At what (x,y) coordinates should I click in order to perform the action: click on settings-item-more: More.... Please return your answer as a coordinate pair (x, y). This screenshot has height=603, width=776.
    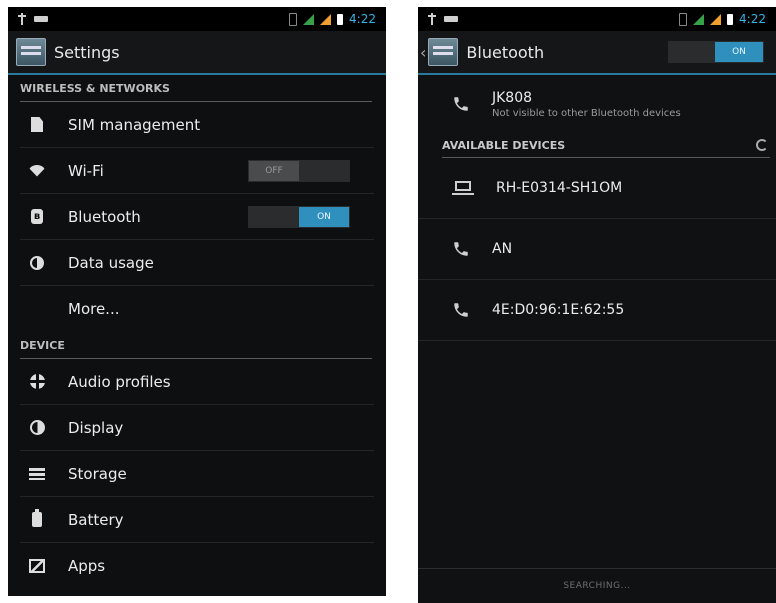
    Looking at the image, I should click on (197, 309).